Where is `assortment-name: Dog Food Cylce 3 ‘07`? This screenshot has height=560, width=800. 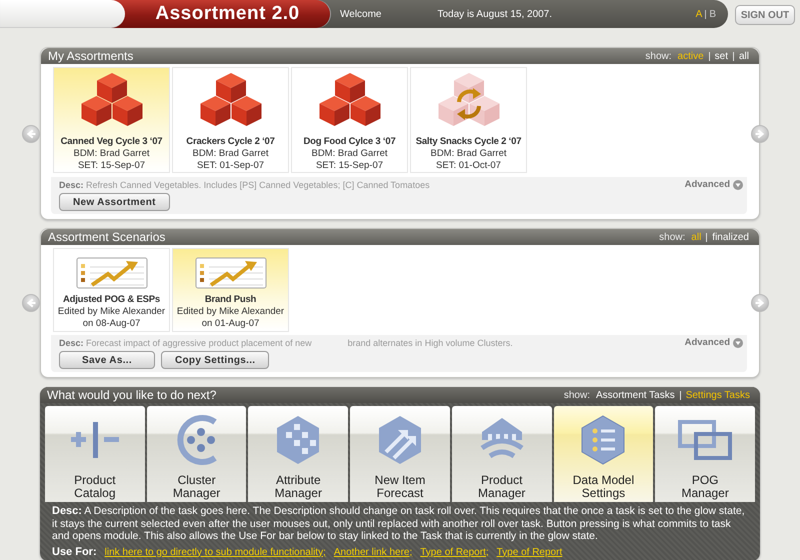
assortment-name: Dog Food Cylce 3 ‘07 is located at coordinates (349, 142).